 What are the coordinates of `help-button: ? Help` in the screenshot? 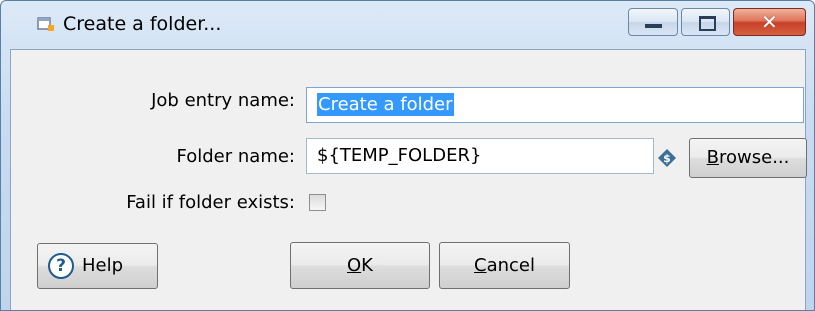 It's located at (97, 266).